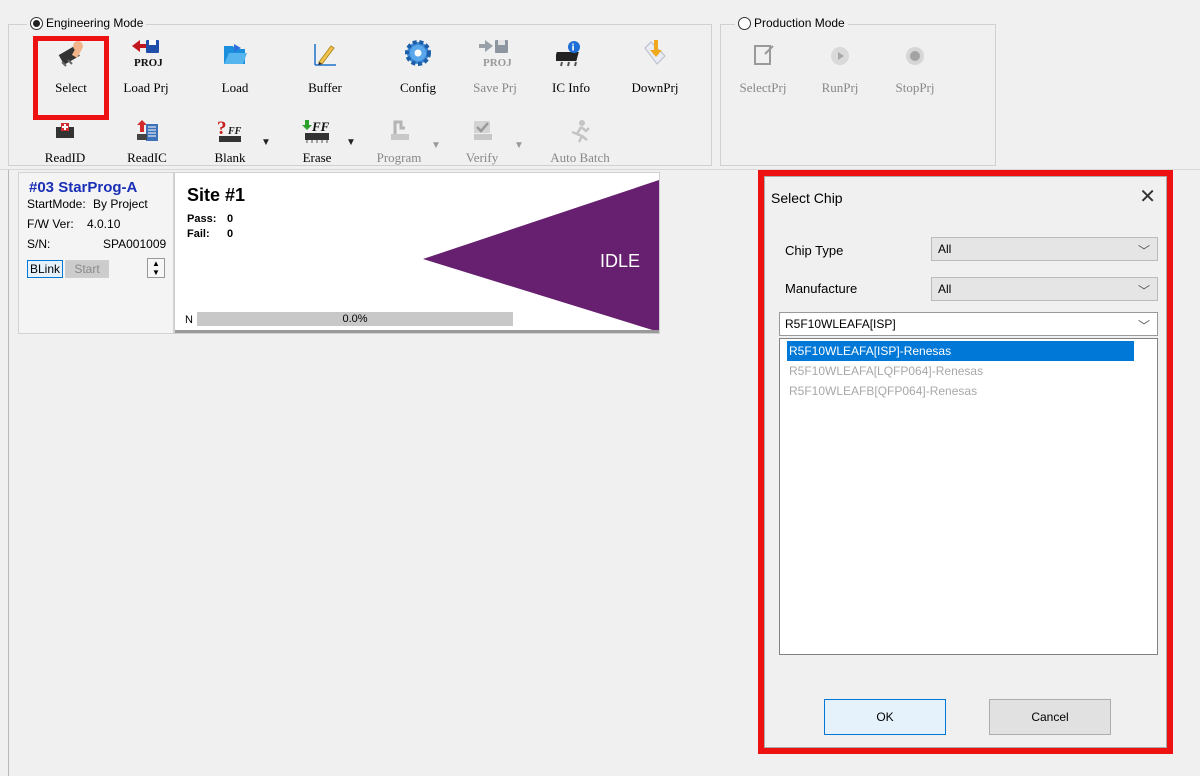  I want to click on engineering-mode-label: Engineering Mode, so click(95, 23).